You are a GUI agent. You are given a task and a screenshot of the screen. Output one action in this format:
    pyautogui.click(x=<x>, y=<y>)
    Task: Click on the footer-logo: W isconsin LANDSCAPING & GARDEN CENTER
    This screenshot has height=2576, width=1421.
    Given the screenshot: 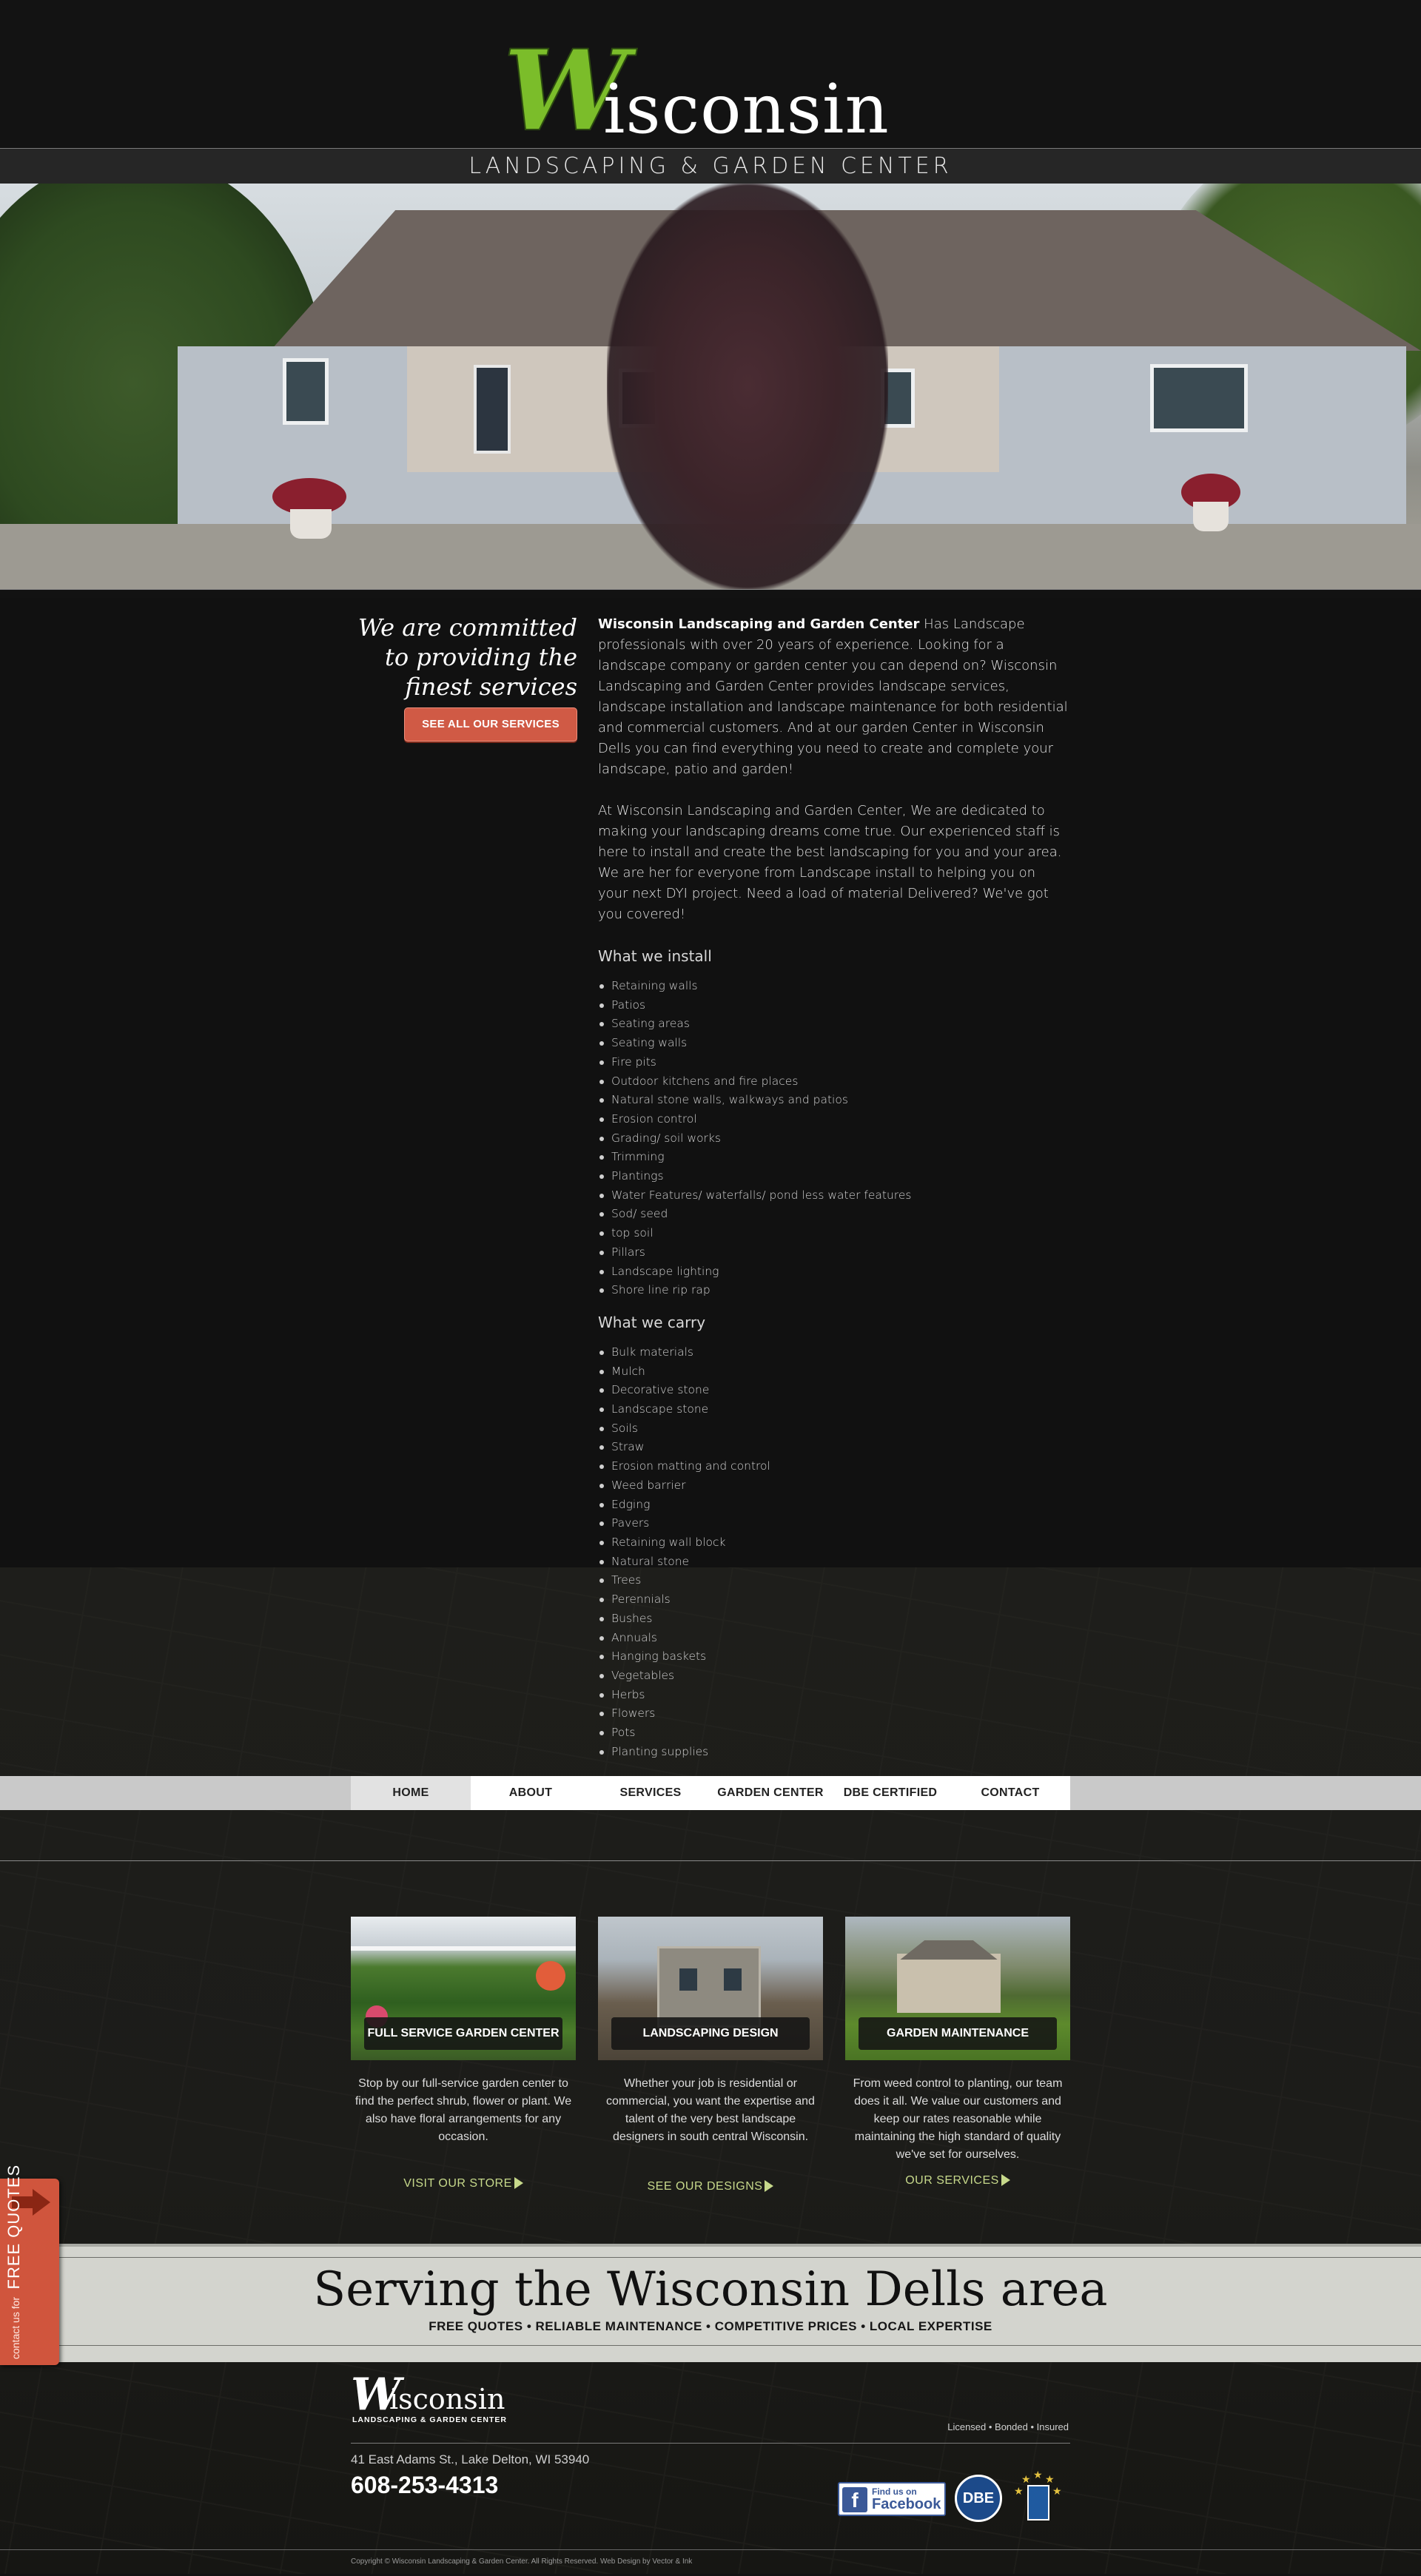 What is the action you would take?
    pyautogui.click(x=436, y=2399)
    